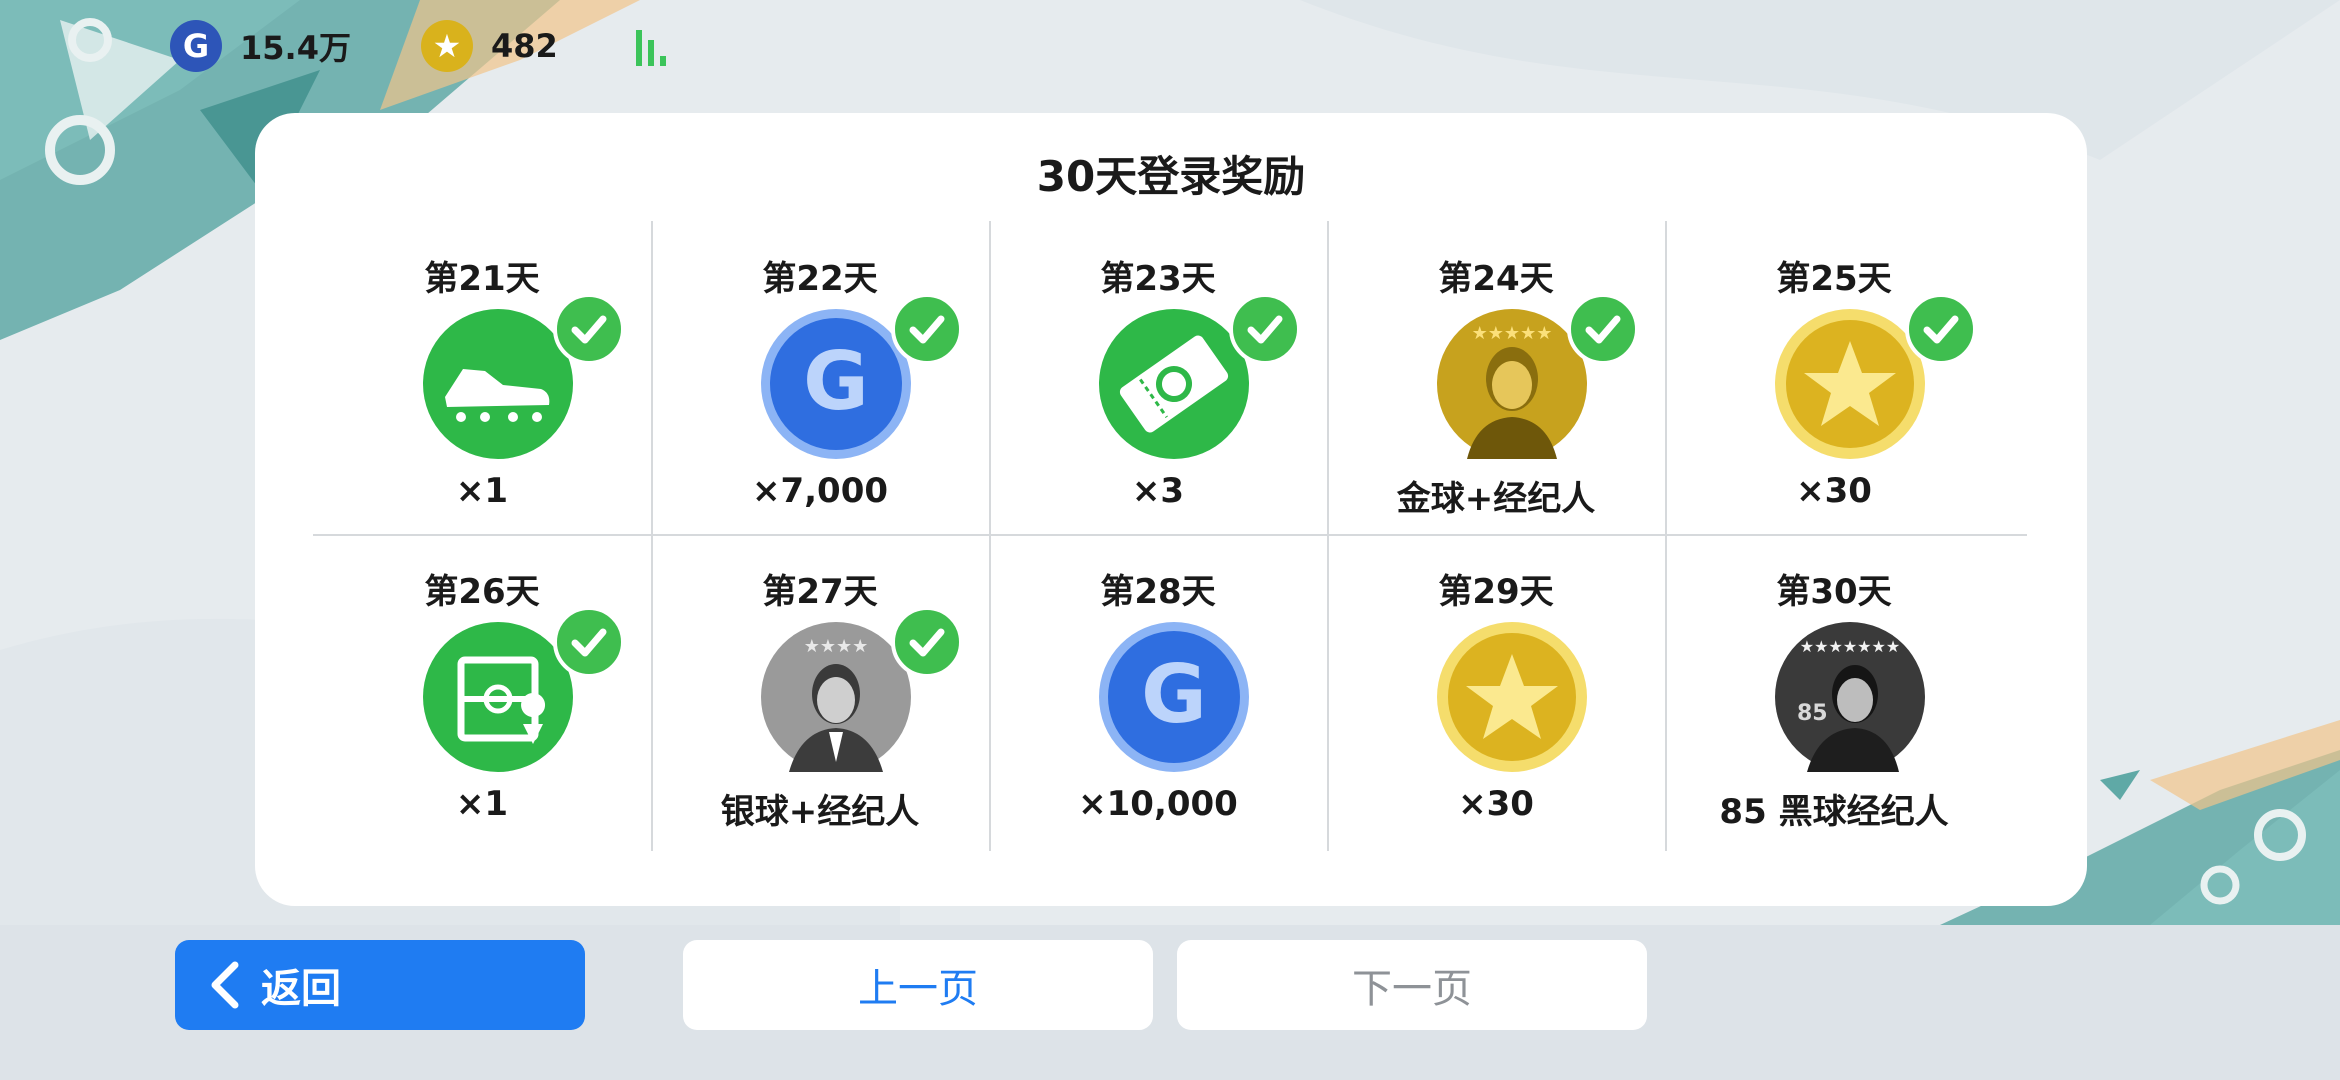 This screenshot has width=2340, height=1080. What do you see at coordinates (1174, 384) in the screenshot?
I see `ticket-icon` at bounding box center [1174, 384].